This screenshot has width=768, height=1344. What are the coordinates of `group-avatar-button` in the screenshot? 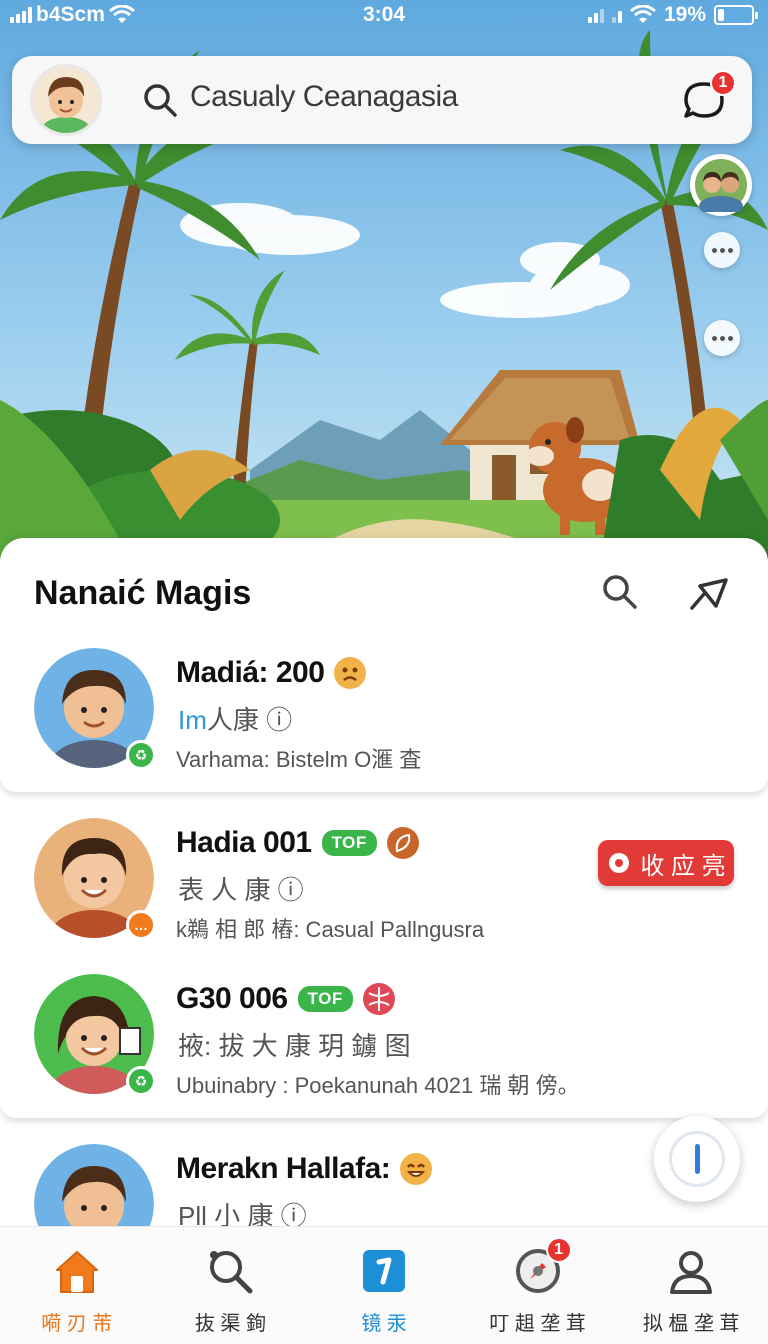 It's located at (721, 185).